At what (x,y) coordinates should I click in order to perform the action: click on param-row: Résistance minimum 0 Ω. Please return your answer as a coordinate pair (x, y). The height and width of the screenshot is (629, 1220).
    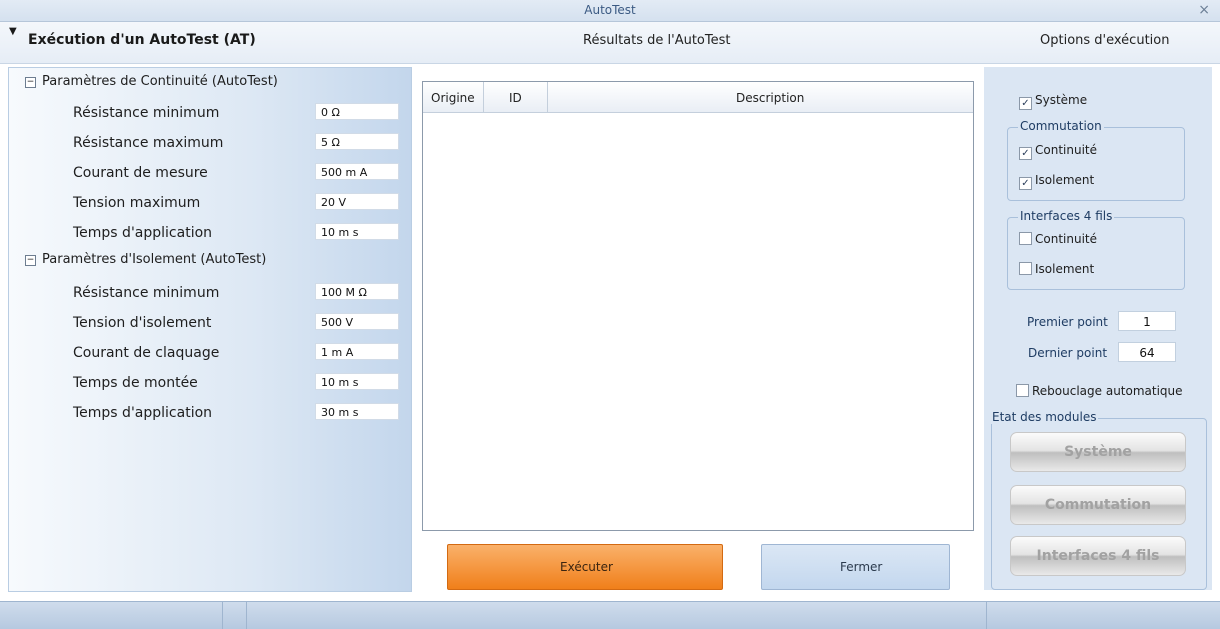
    Looking at the image, I should click on (210, 113).